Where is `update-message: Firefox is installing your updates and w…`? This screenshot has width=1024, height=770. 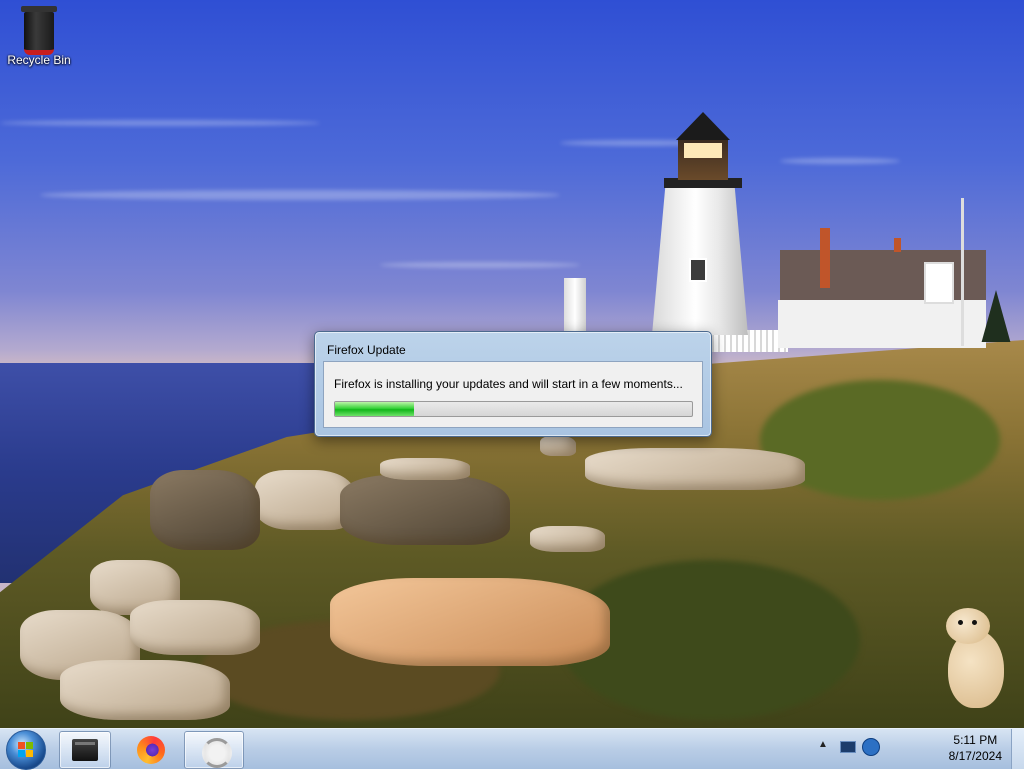
update-message: Firefox is installing your updates and w… is located at coordinates (508, 384).